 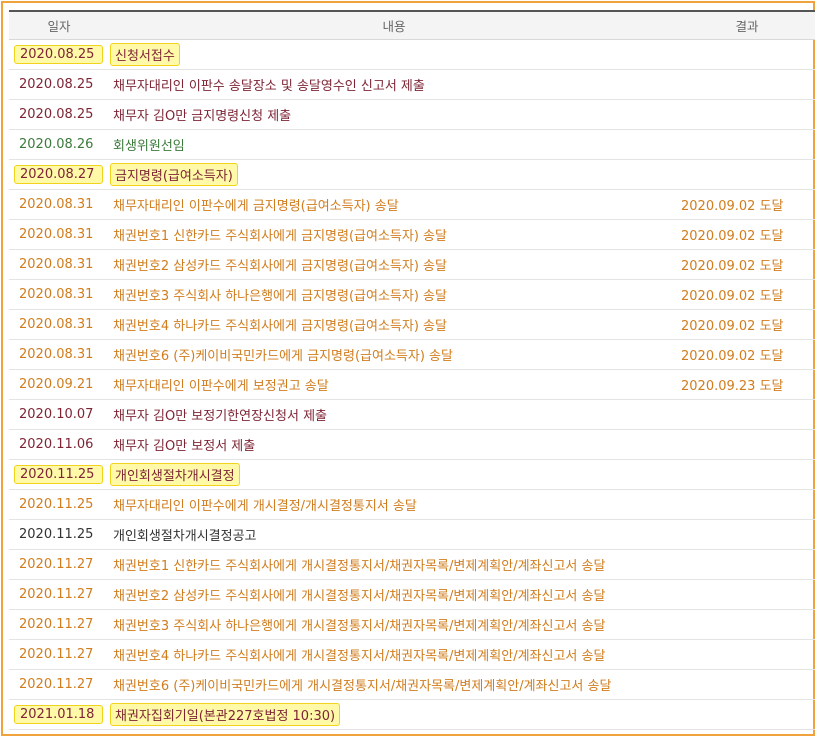 I want to click on table-row: 2020.08.25 채무자 김O만 금지명령신청 제출, so click(x=412, y=114).